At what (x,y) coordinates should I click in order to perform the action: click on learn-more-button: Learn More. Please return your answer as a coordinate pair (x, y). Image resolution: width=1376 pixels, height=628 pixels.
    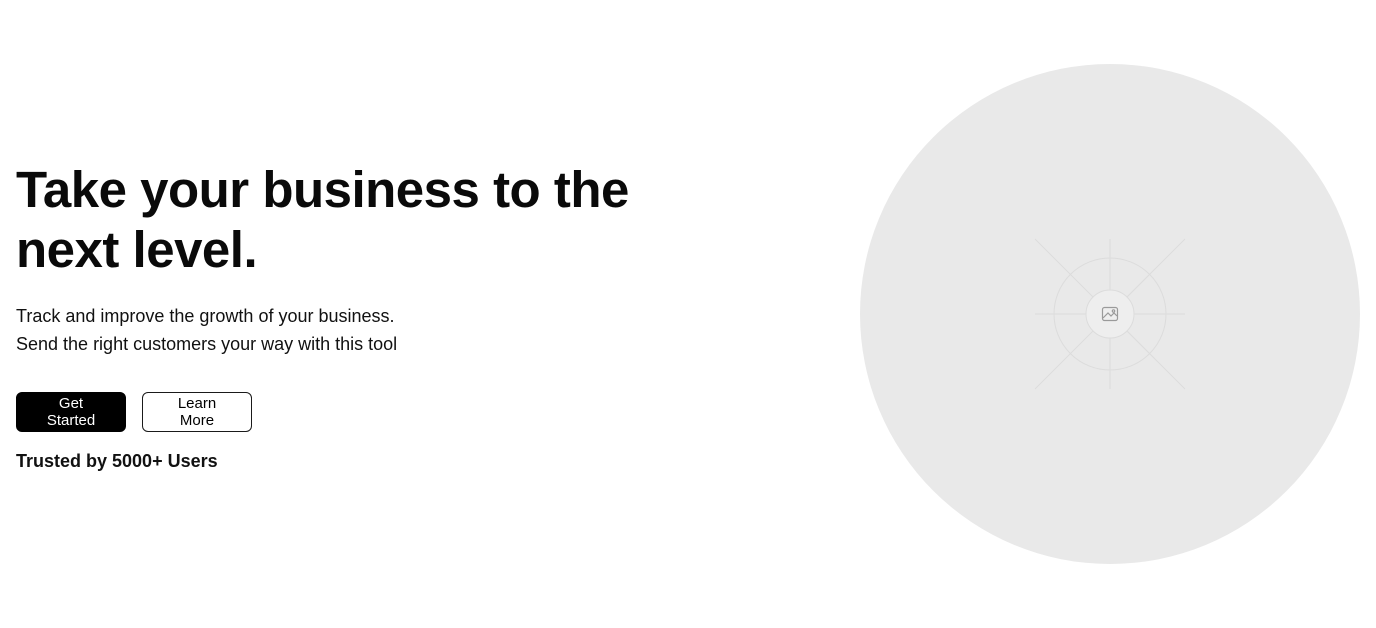
    Looking at the image, I should click on (197, 412).